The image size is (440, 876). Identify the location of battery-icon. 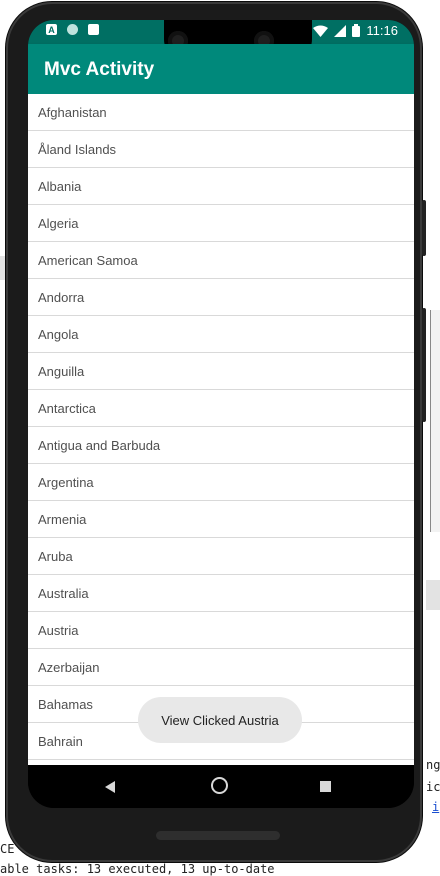
(356, 30).